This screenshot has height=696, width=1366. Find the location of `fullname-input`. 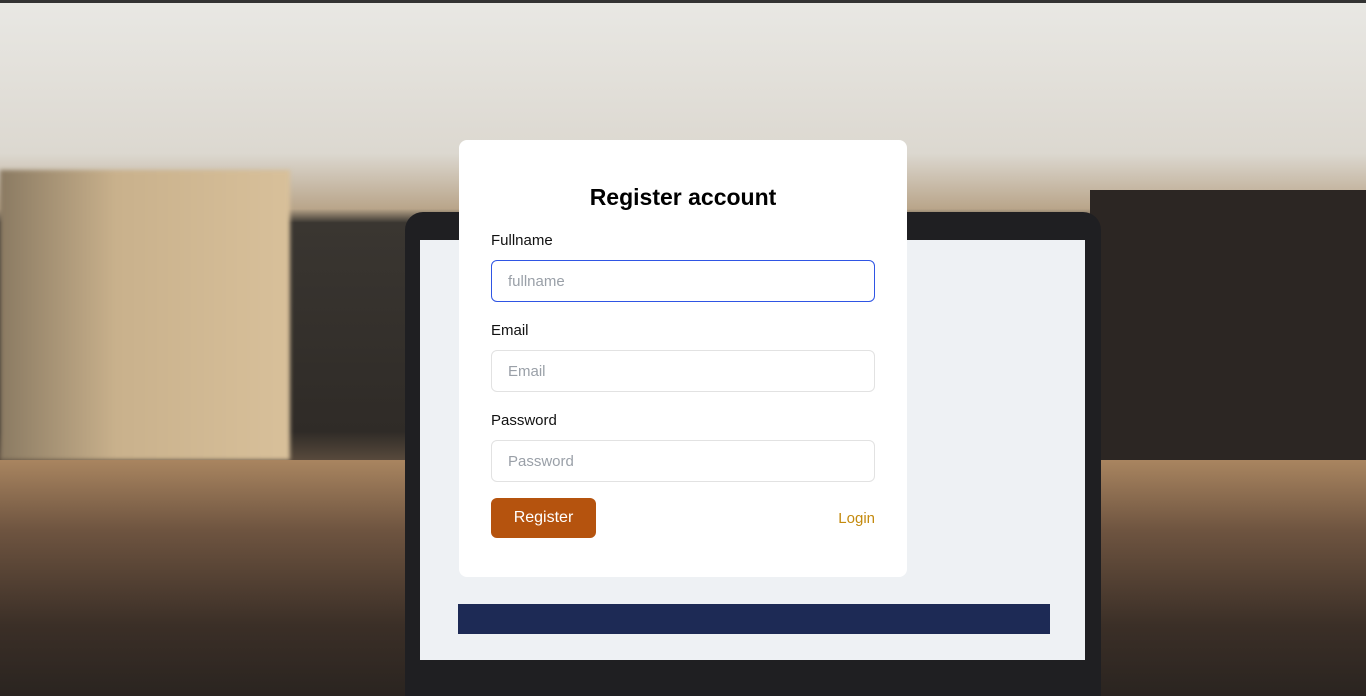

fullname-input is located at coordinates (683, 281).